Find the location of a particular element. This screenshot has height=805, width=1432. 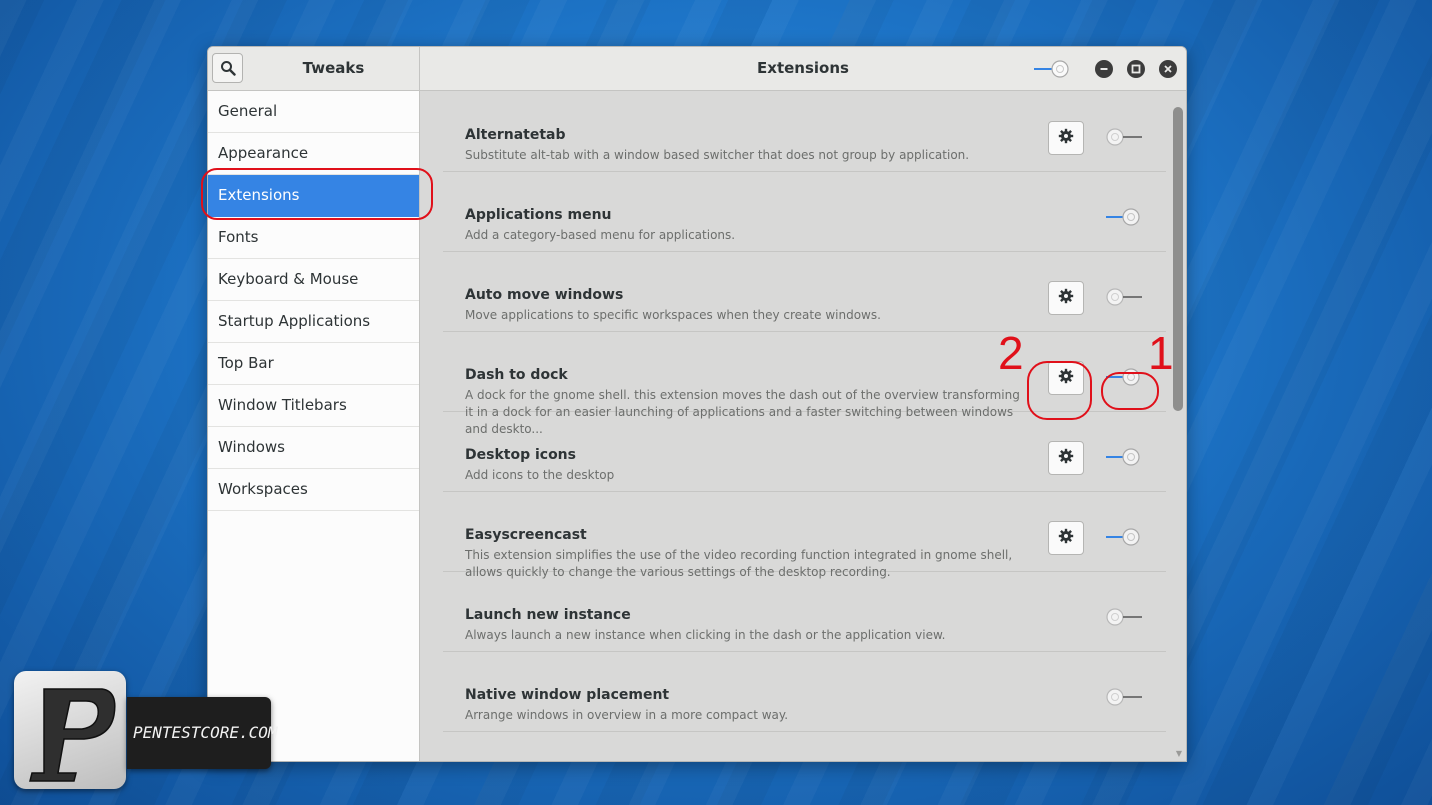

maximize-icon is located at coordinates (1136, 69).